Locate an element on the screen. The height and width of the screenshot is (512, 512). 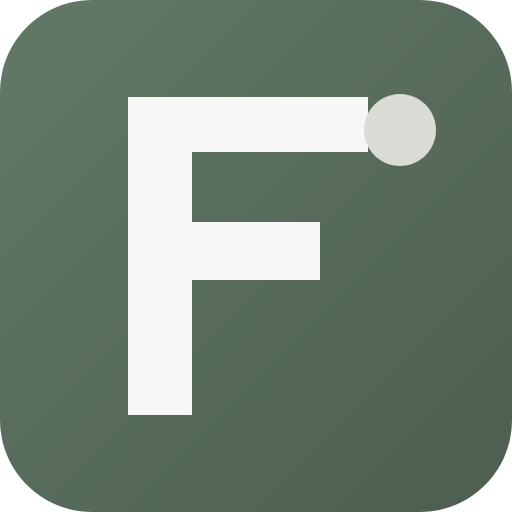
logo-f-middle-bar is located at coordinates (224, 251).